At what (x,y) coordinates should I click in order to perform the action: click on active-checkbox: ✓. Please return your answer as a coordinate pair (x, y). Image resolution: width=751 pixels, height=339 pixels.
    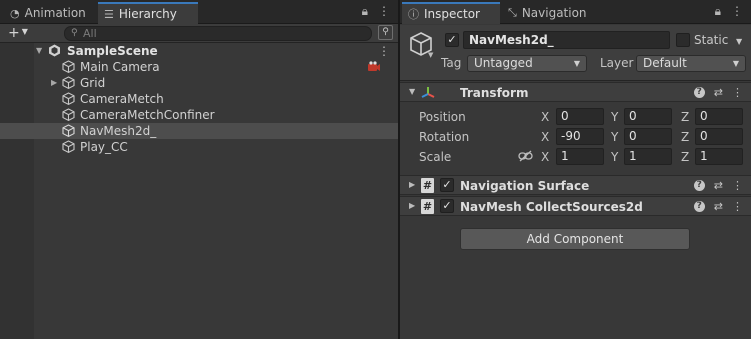
    Looking at the image, I should click on (452, 40).